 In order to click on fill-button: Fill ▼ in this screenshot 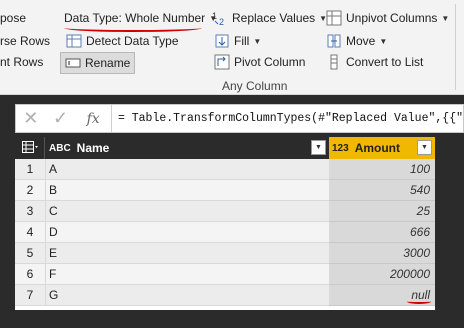, I will do `click(237, 41)`.